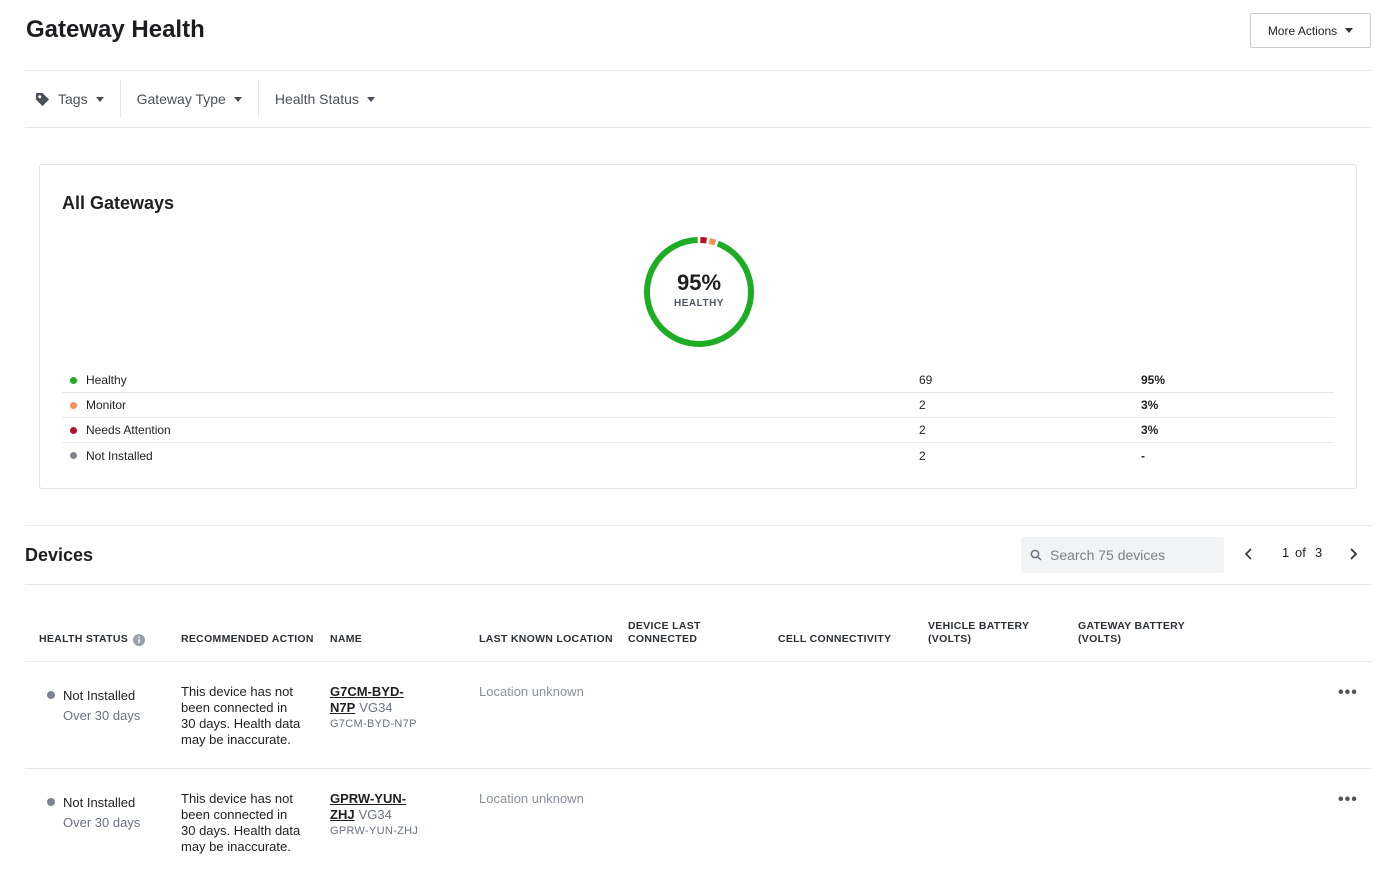 The height and width of the screenshot is (871, 1391). I want to click on filter-bar: Tags Gateway Type Health Status, so click(208, 99).